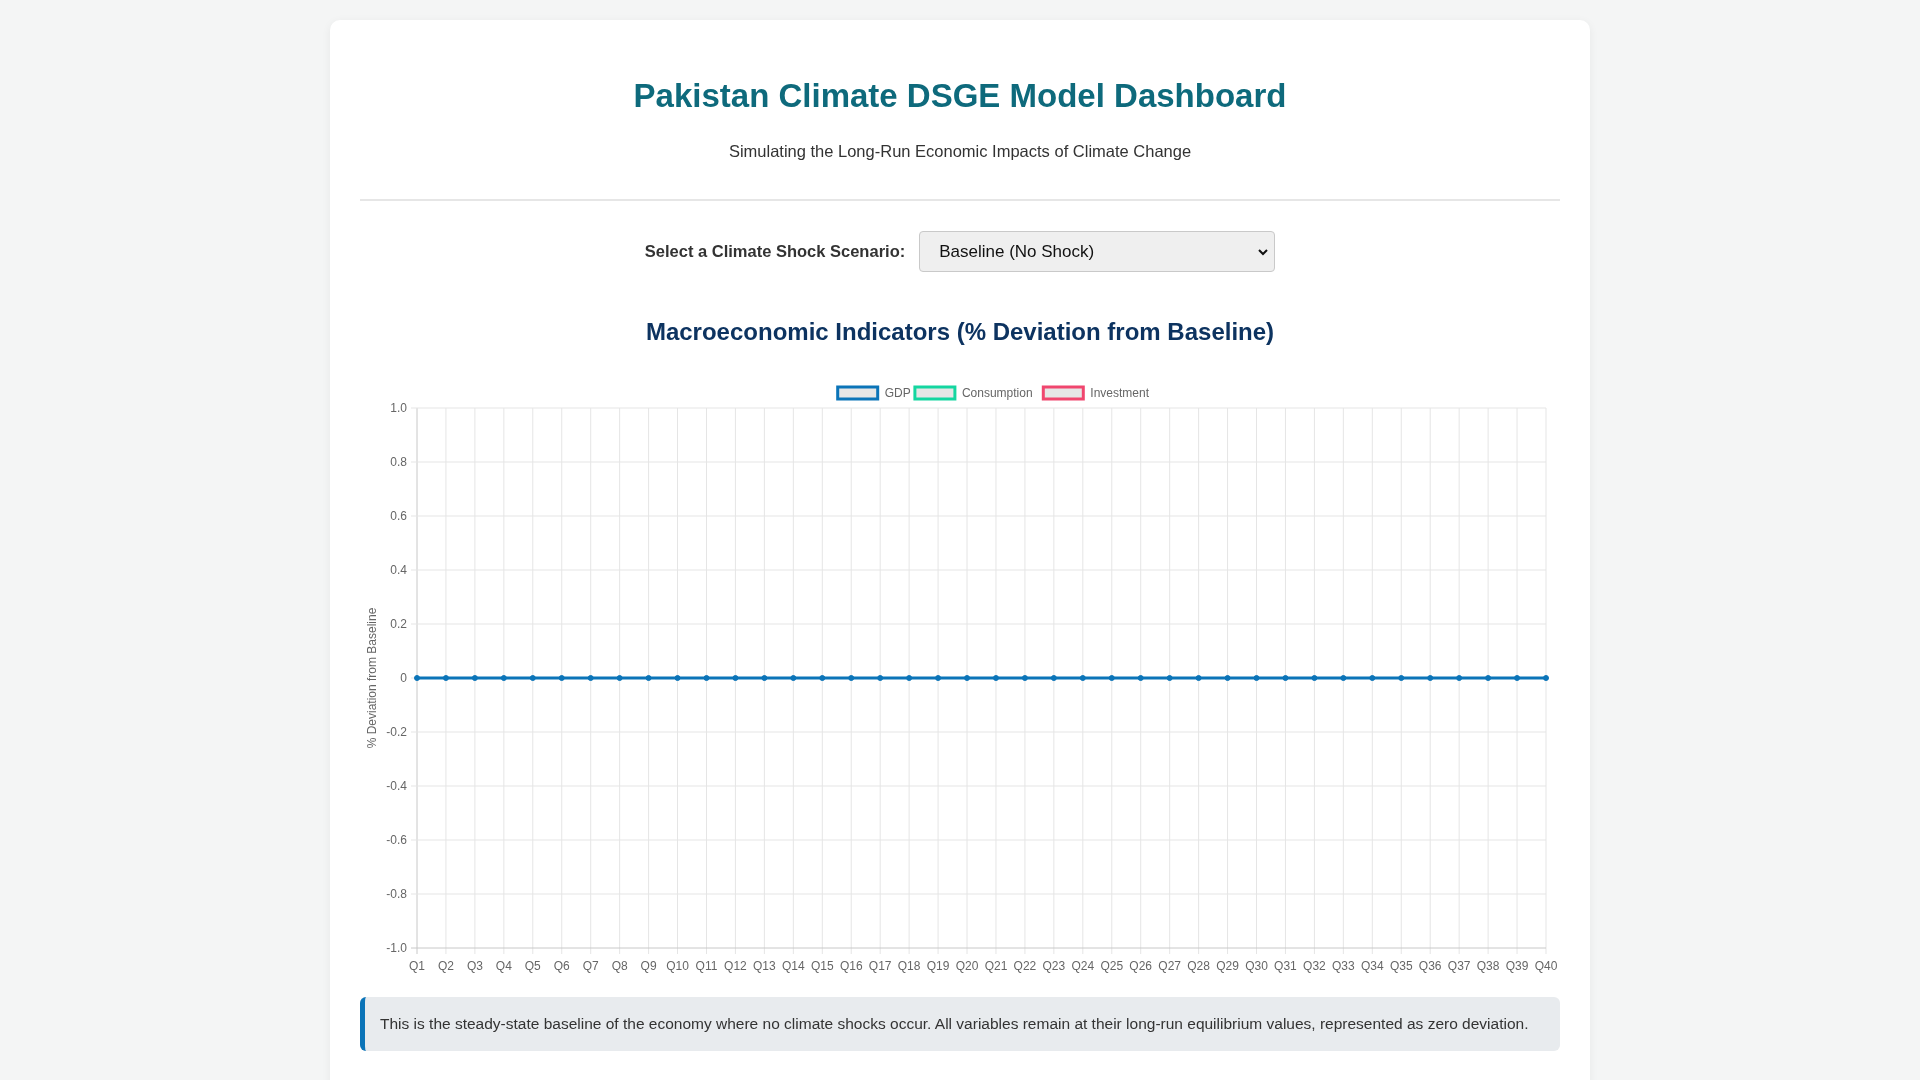 This screenshot has height=1080, width=1920. I want to click on page-subtitle: Simulating the Long-Run Economic Impacts of Climate Change, so click(960, 151).